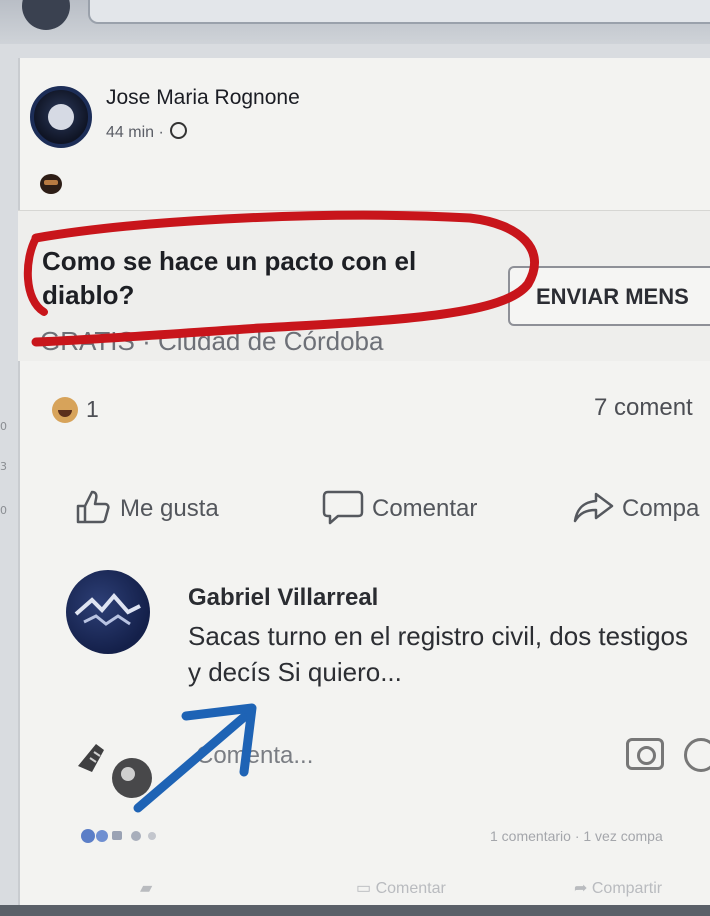  I want to click on post-actions: Me gusta Comentar Compa, so click(355, 505).